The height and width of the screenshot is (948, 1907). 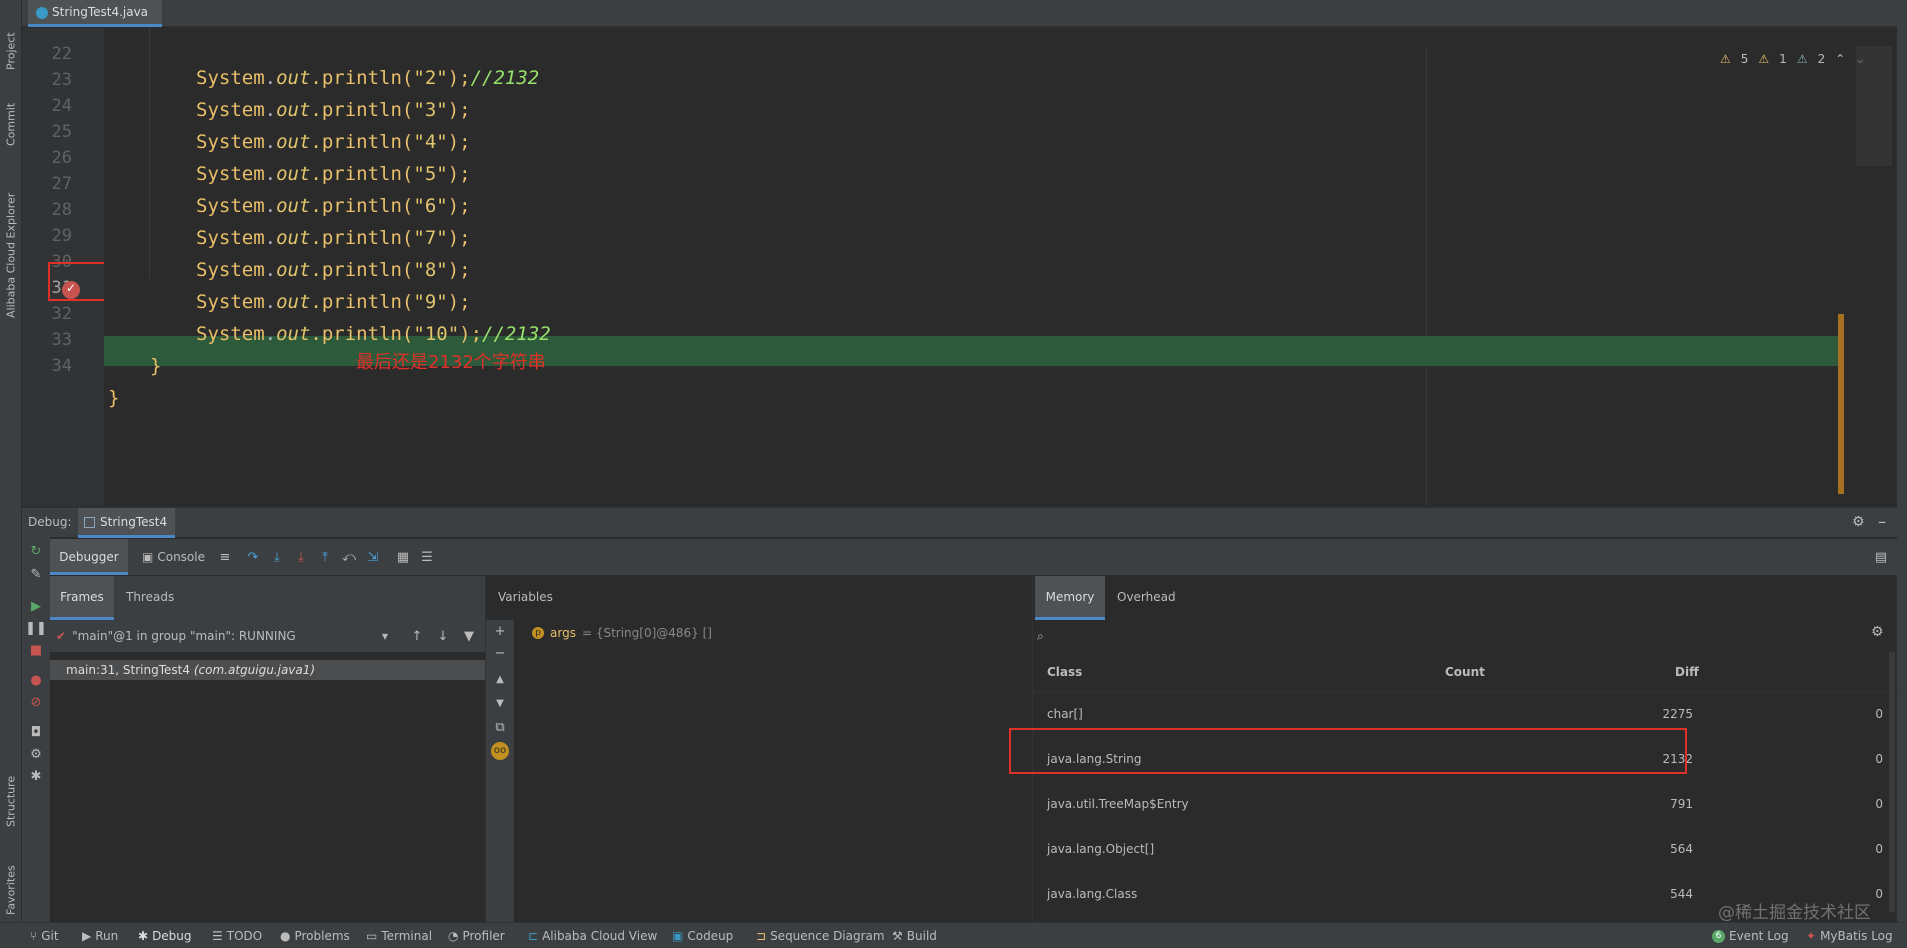 What do you see at coordinates (453, 936) in the screenshot?
I see `profiler-icon: ◔` at bounding box center [453, 936].